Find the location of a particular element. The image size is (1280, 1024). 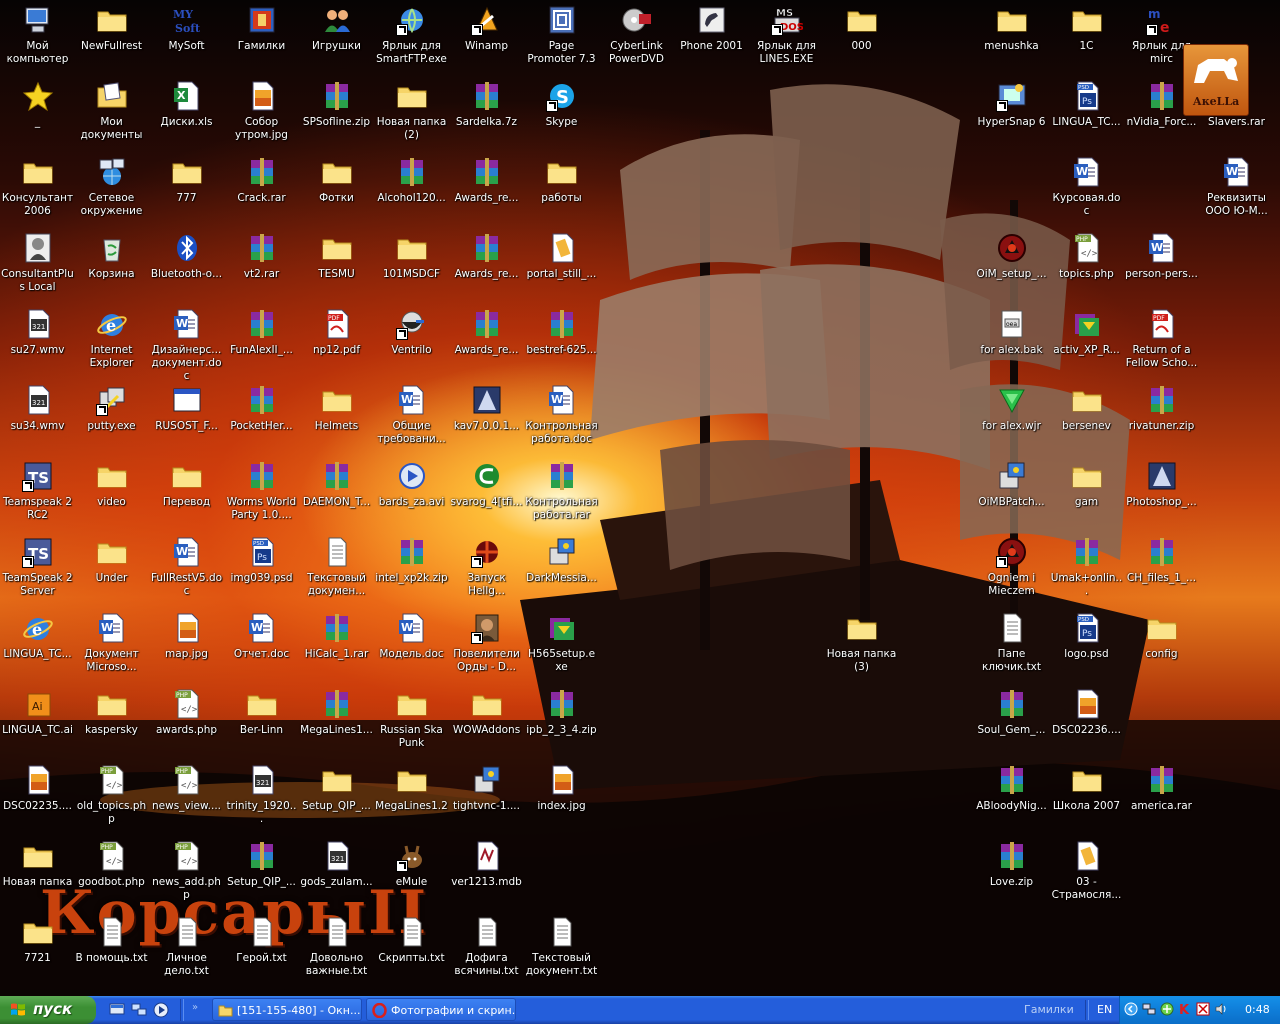

desktop-icon-111: ipb_2_3_4.zip is located at coordinates (561, 724).